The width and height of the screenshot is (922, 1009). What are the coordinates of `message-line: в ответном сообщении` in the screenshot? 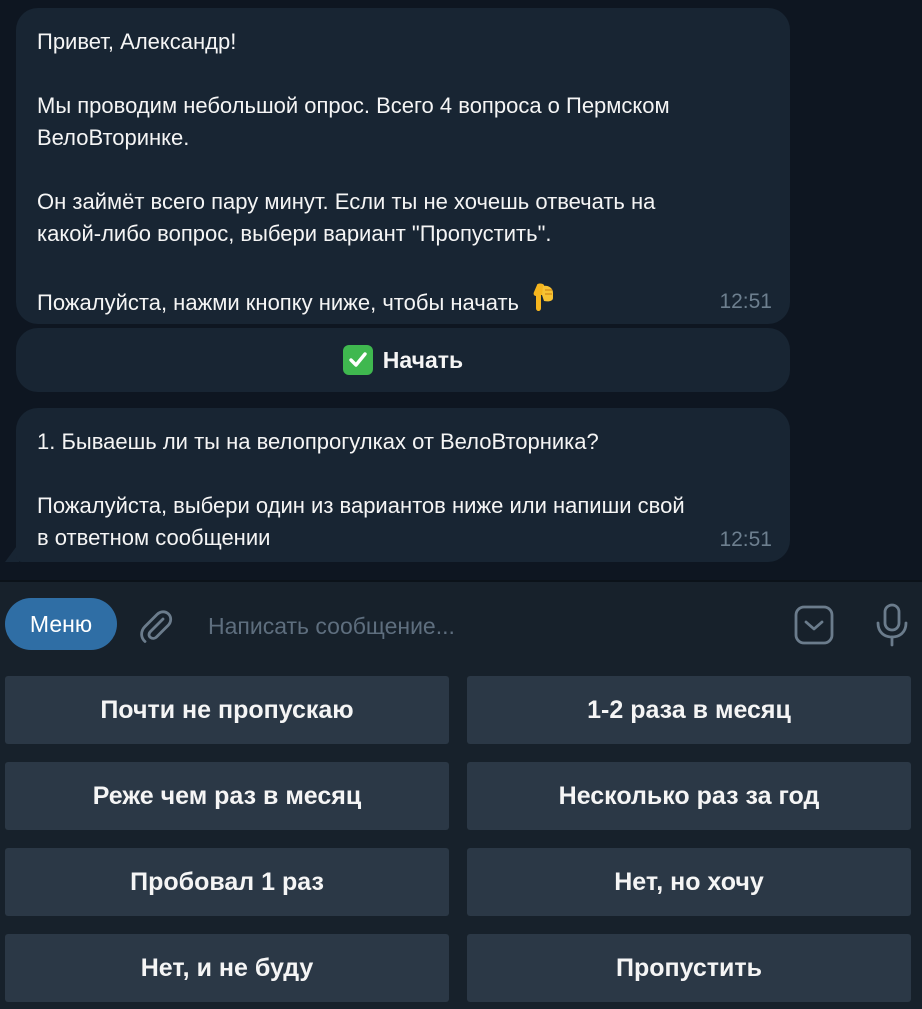 It's located at (154, 537).